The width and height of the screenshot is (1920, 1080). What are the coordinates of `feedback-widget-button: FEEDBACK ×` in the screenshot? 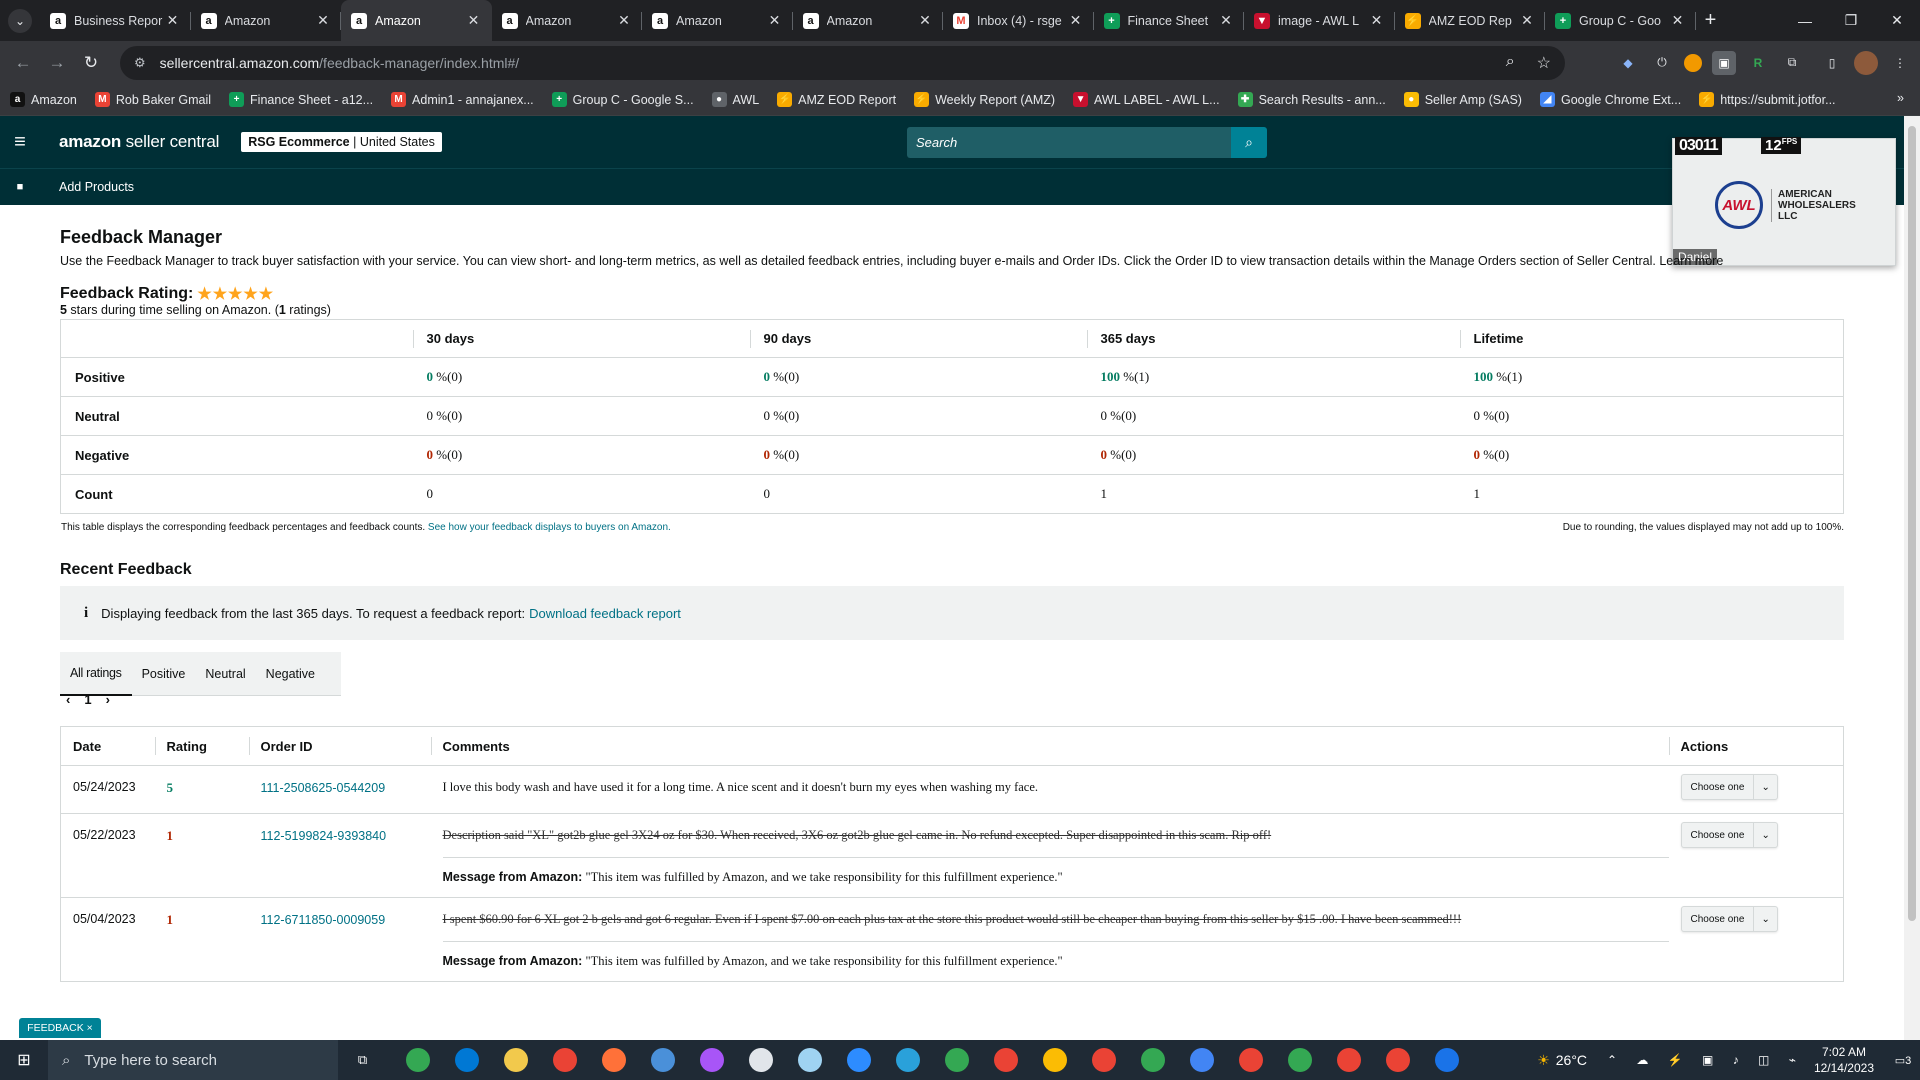 It's located at (60, 1028).